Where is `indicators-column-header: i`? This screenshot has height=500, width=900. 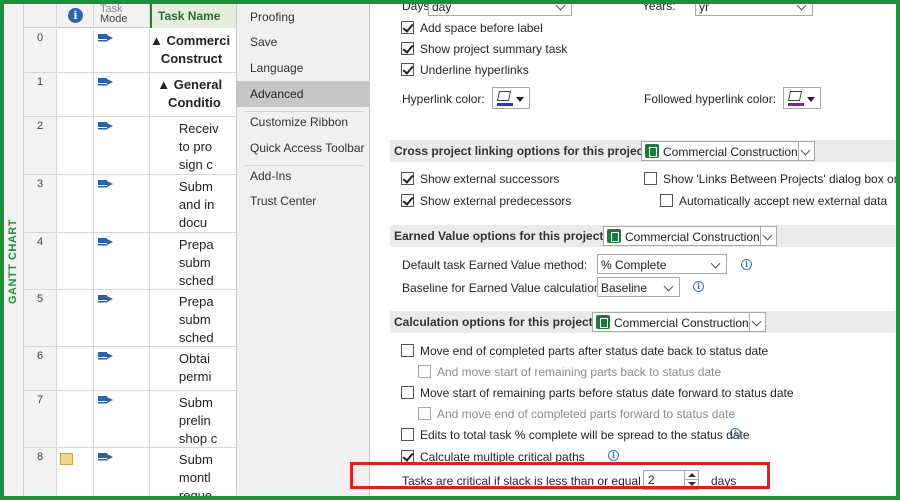
indicators-column-header: i is located at coordinates (75, 16).